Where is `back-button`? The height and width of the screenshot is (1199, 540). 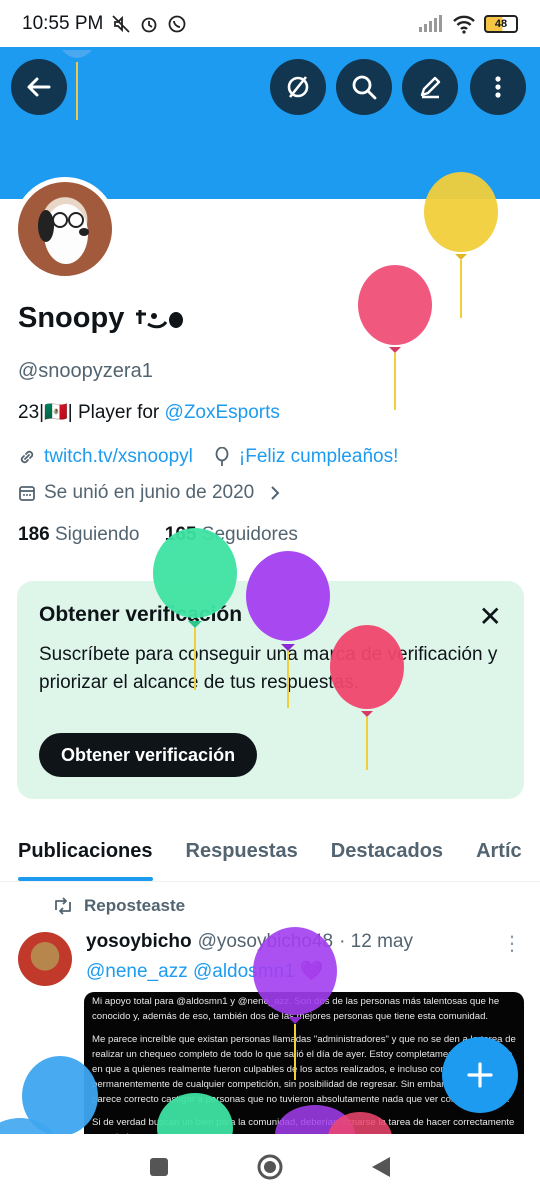
back-button is located at coordinates (39, 87).